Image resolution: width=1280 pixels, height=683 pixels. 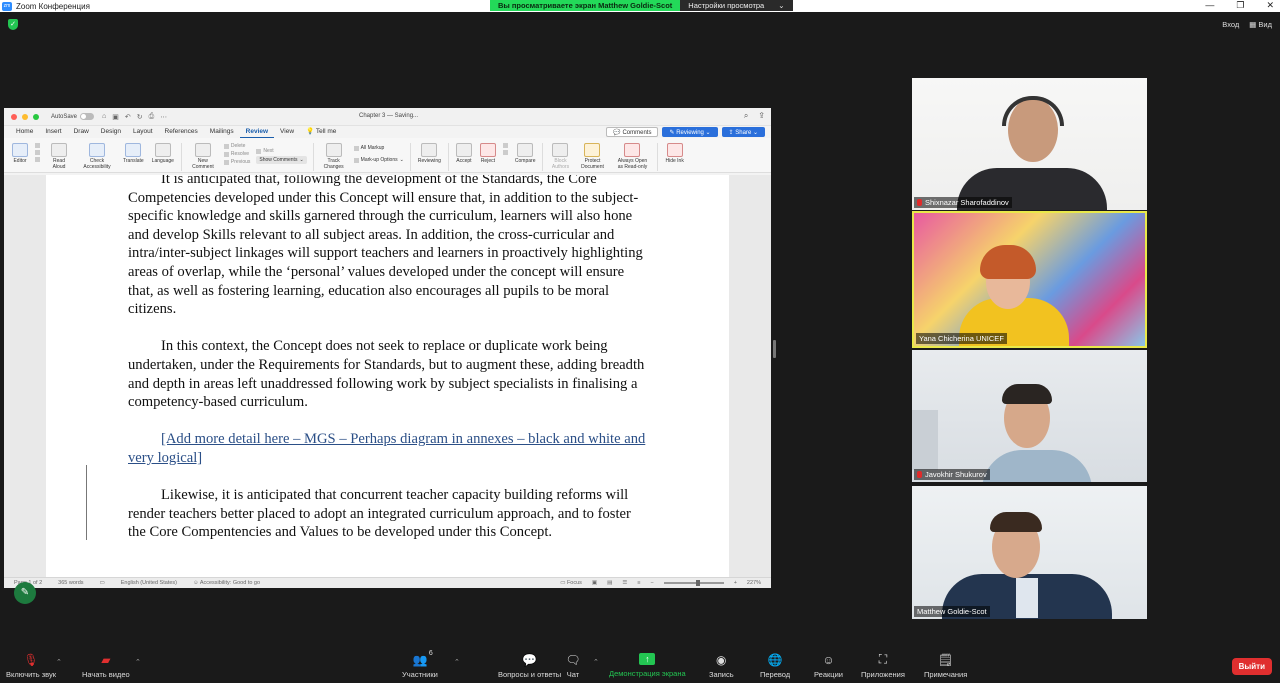 What do you see at coordinates (505, 145) in the screenshot?
I see `previous-change-icon` at bounding box center [505, 145].